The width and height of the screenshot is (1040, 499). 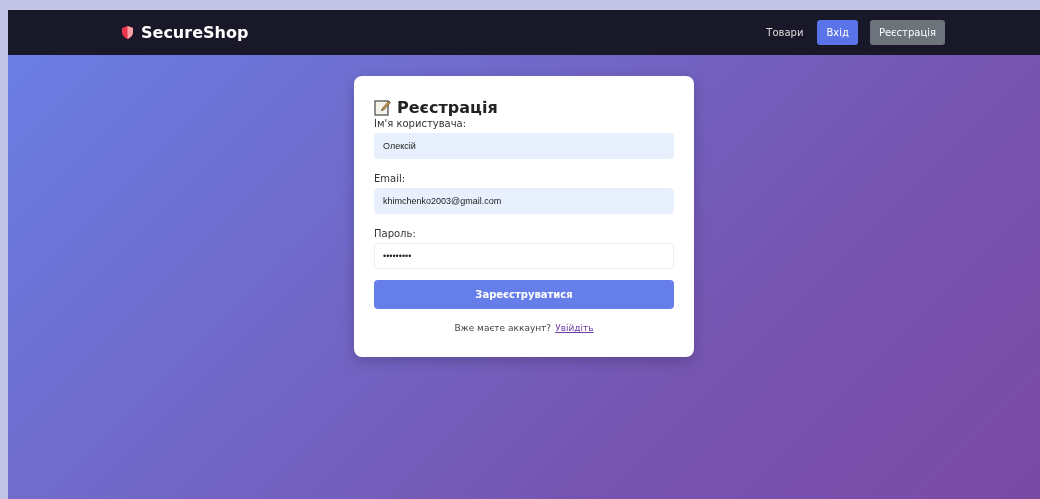 I want to click on memo-icon, so click(x=382, y=107).